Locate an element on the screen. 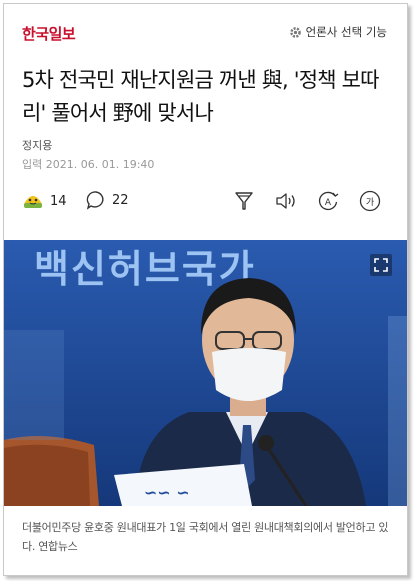 The image size is (414, 581). reaction-emoji-icon is located at coordinates (33, 202).